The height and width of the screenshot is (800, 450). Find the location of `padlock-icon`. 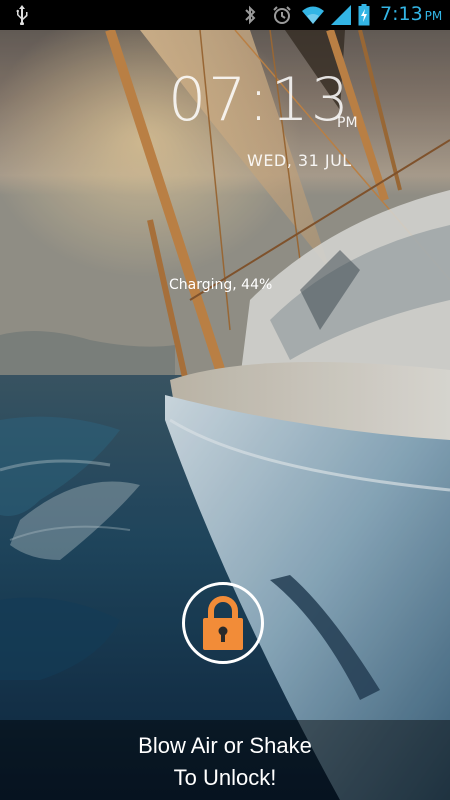

padlock-icon is located at coordinates (223, 623).